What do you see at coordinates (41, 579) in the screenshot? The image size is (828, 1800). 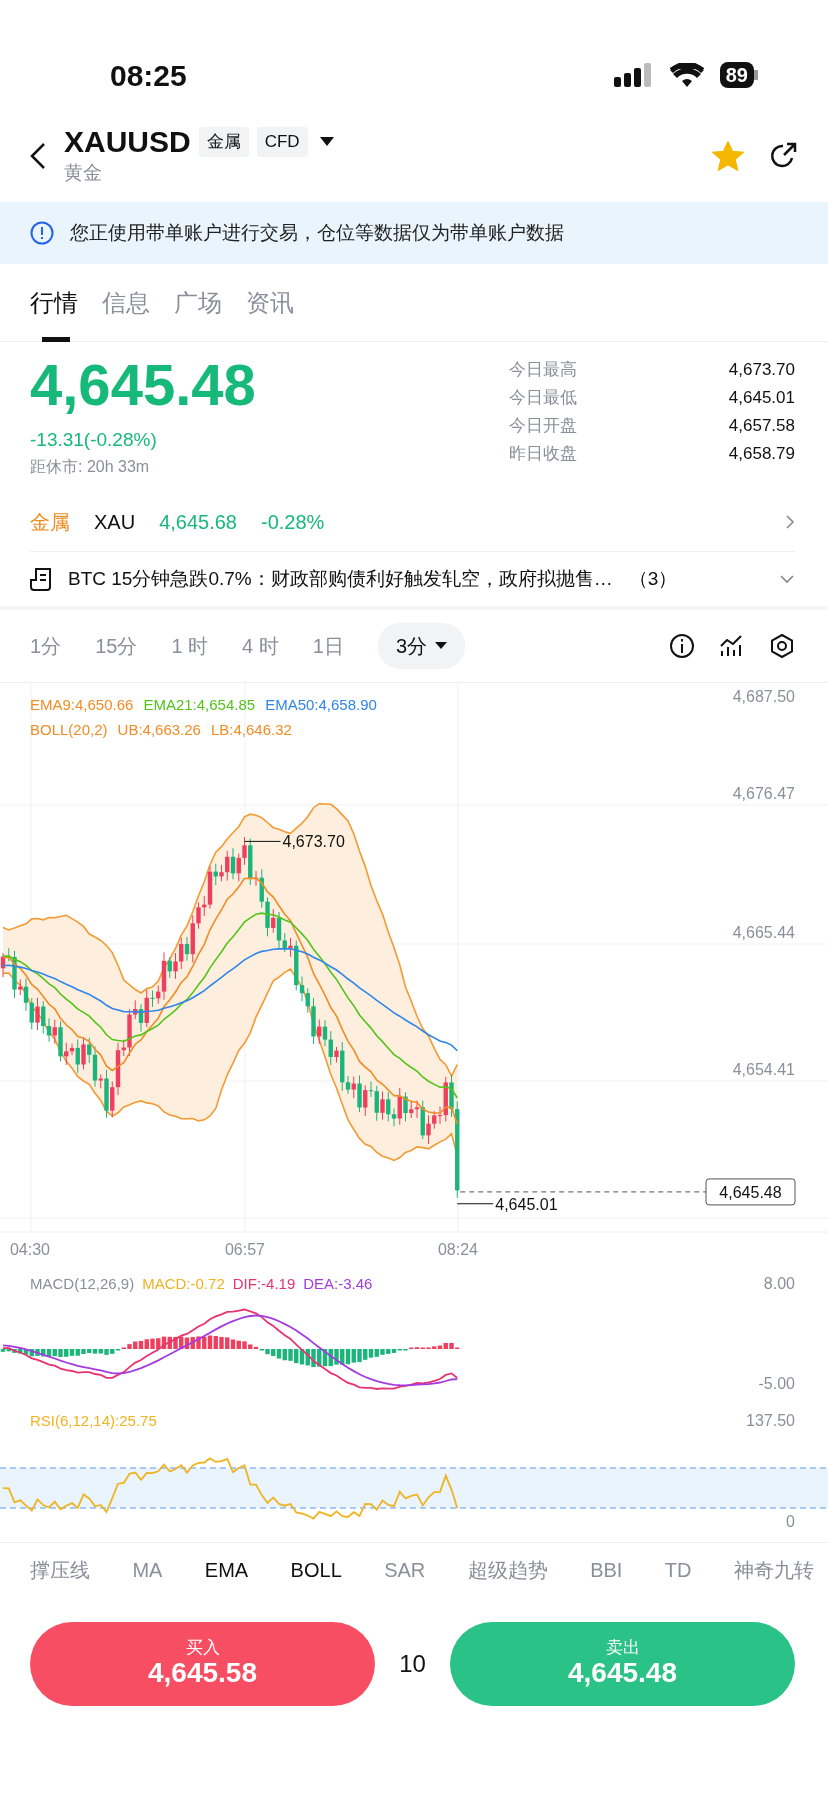 I see `document-icon` at bounding box center [41, 579].